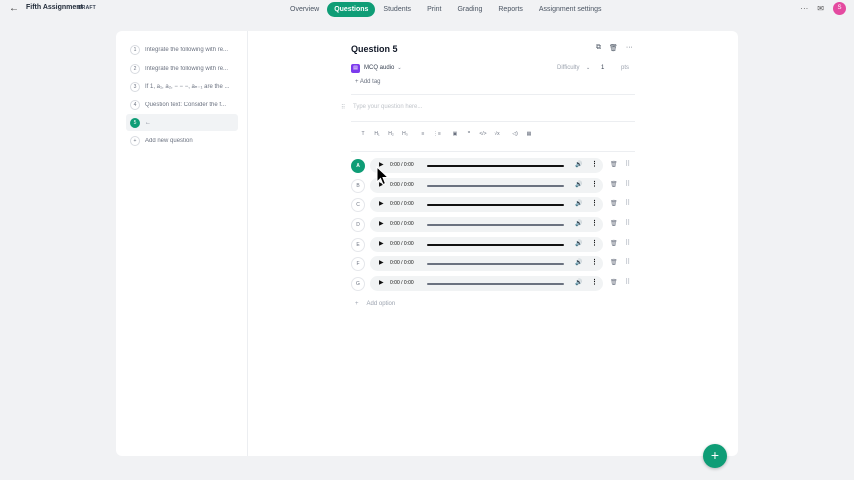  What do you see at coordinates (169, 140) in the screenshot?
I see `add-question-label: Add new question` at bounding box center [169, 140].